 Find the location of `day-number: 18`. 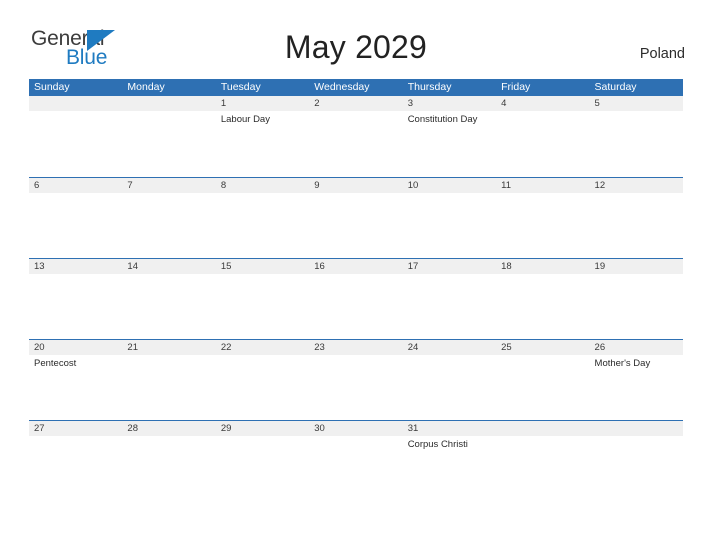

day-number: 18 is located at coordinates (542, 266).